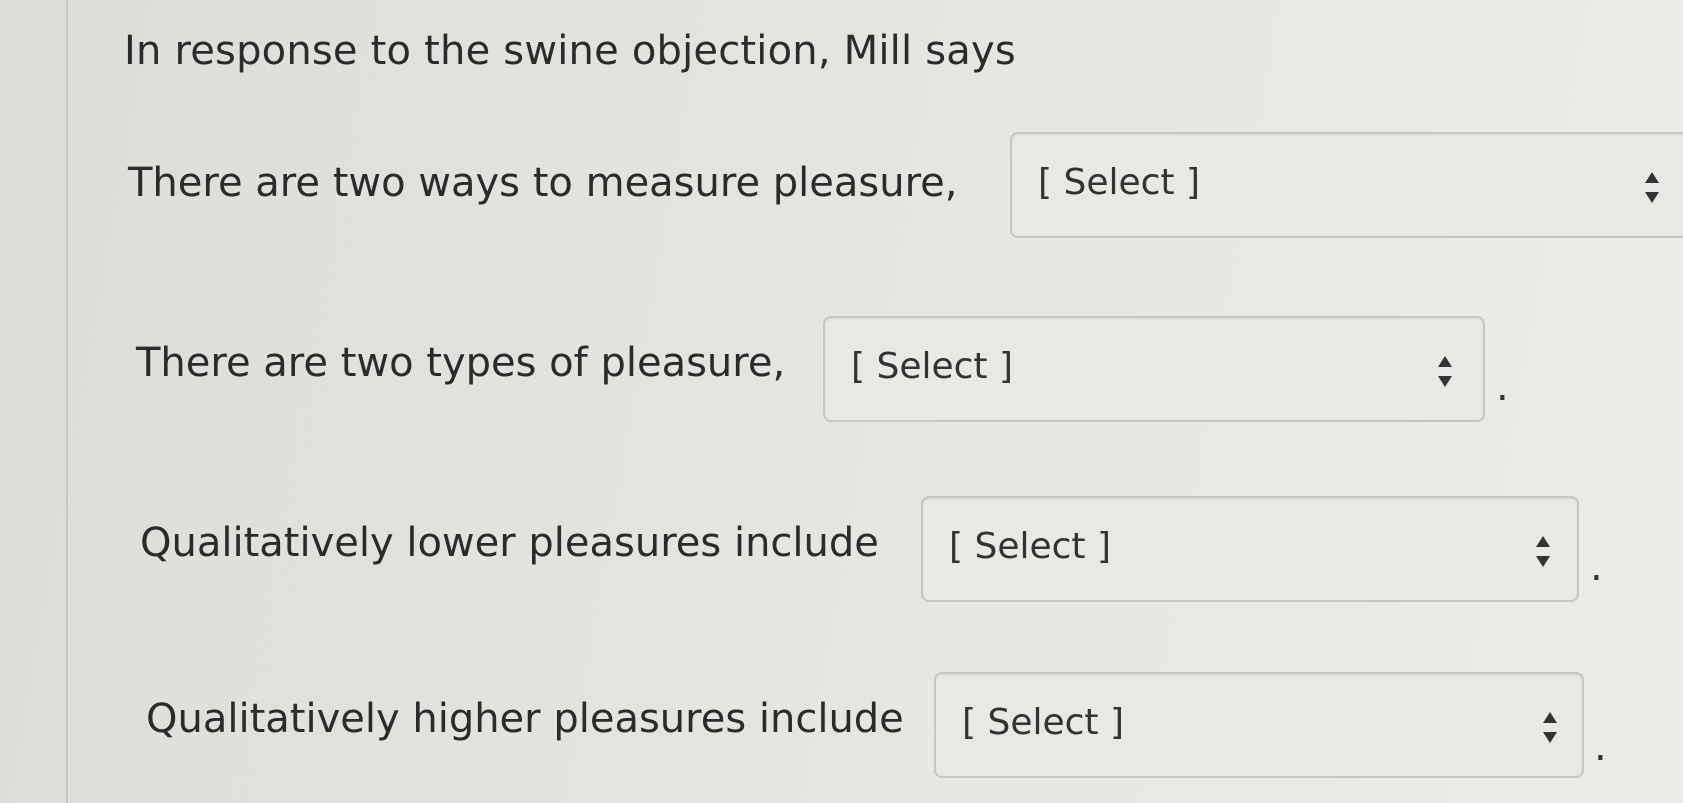 This screenshot has width=1683, height=803. I want to click on question-3-select-value: [ Select ], so click(1030, 546).